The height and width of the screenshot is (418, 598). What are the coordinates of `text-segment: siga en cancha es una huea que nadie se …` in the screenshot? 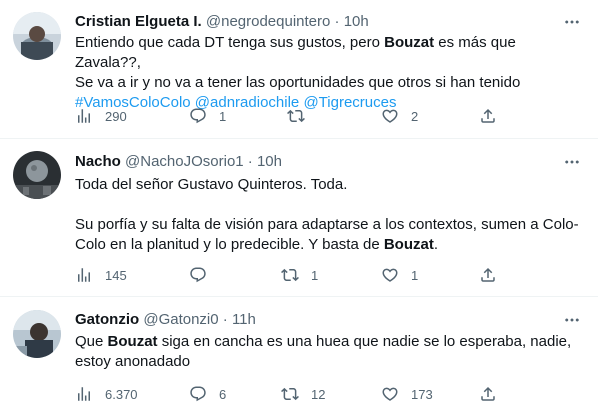 It's located at (364, 341).